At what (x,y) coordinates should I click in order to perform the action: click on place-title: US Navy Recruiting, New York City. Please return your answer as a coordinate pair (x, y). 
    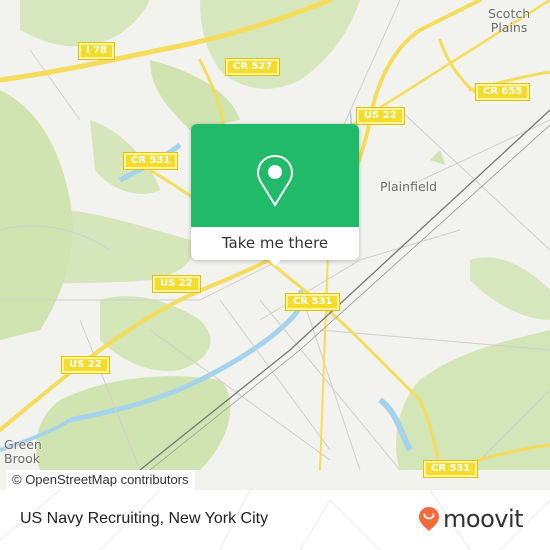
    Looking at the image, I should click on (144, 518).